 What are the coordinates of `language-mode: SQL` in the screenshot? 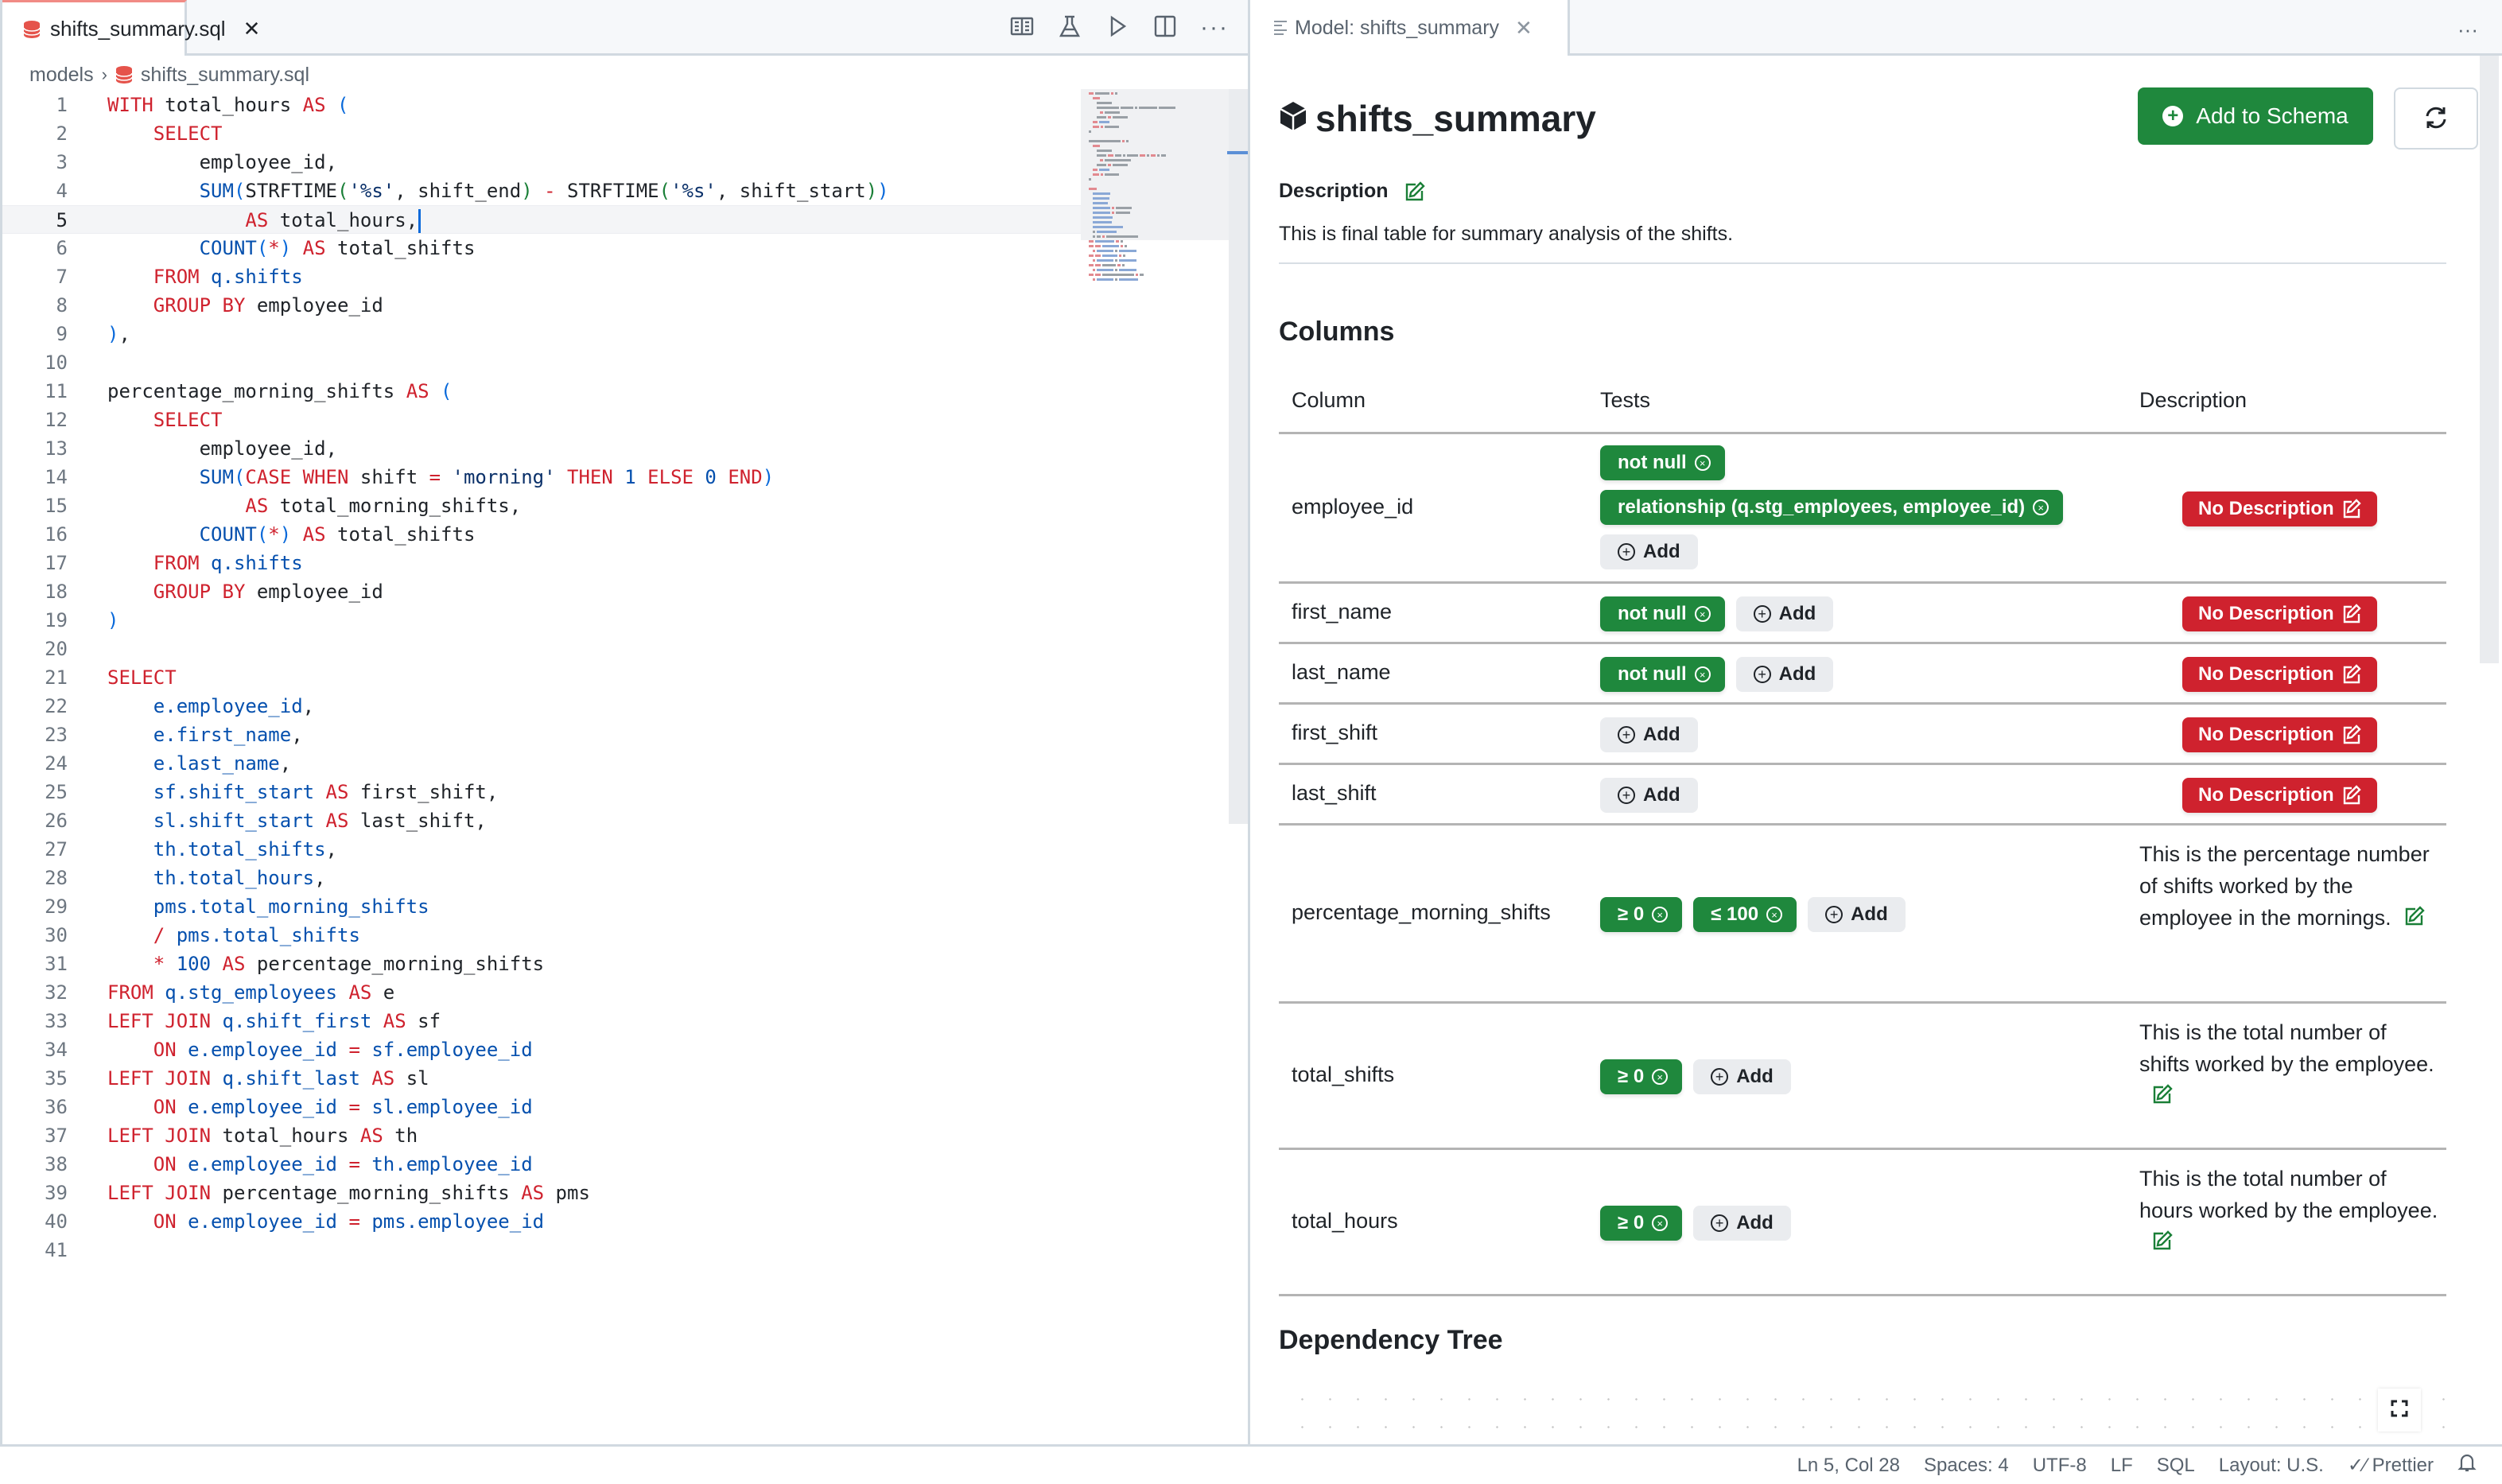 It's located at (2176, 1466).